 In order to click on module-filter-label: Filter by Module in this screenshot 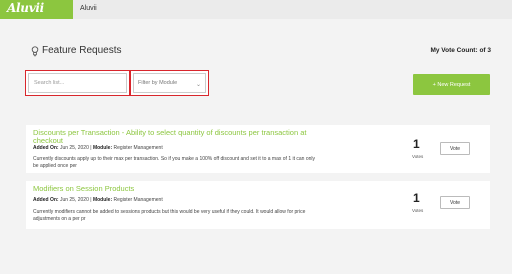, I will do `click(158, 83)`.